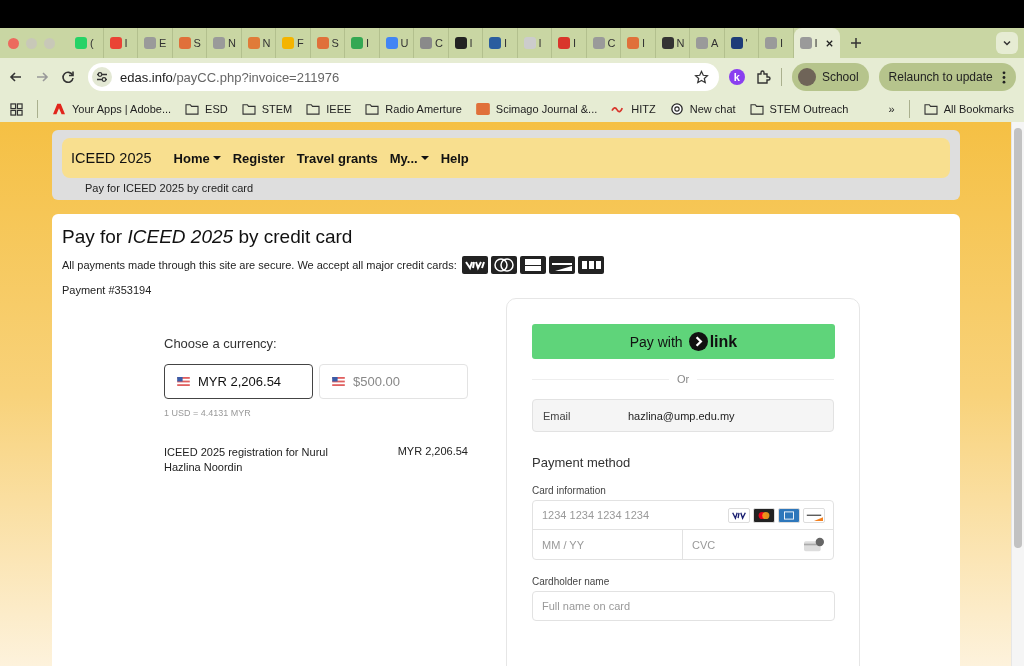 This screenshot has width=1024, height=666. What do you see at coordinates (608, 544) in the screenshot?
I see `expiry-field: MM / YY` at bounding box center [608, 544].